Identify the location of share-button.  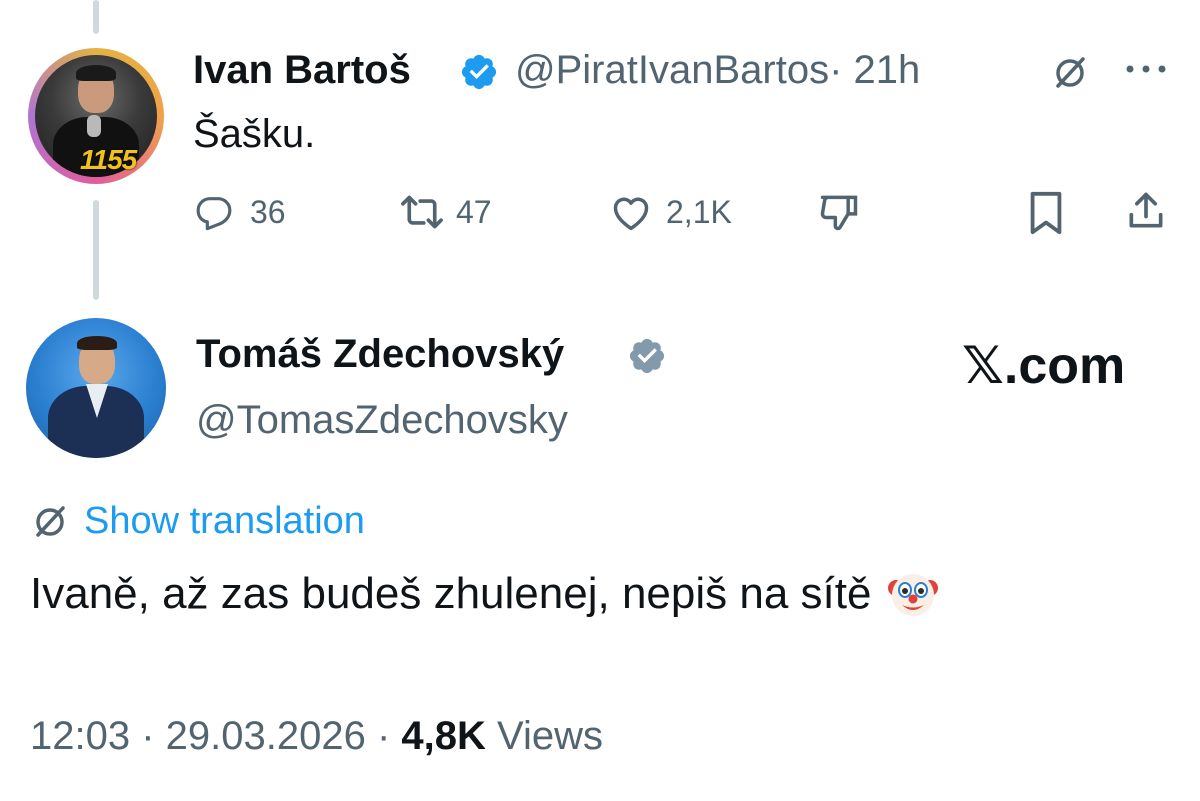
(1146, 211).